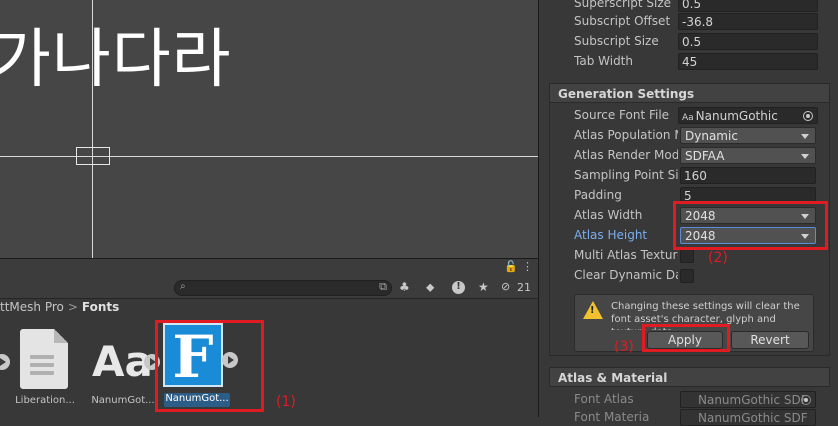 Image resolution: width=838 pixels, height=426 pixels. Describe the element at coordinates (748, 155) in the screenshot. I see `atlas-render-mode-dropdown: SDFAA` at that location.